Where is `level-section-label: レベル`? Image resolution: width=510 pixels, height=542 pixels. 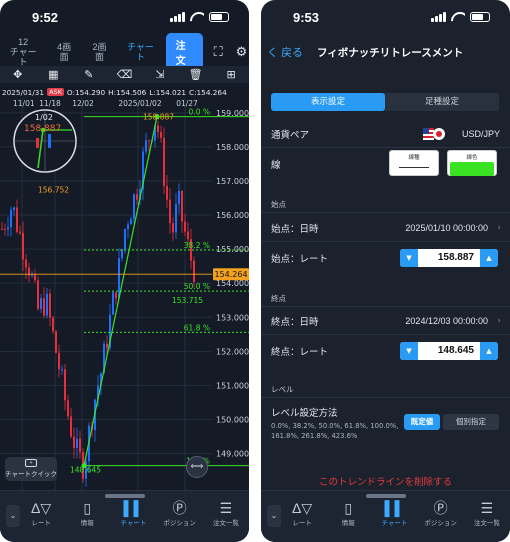 level-section-label: レベル is located at coordinates (282, 389).